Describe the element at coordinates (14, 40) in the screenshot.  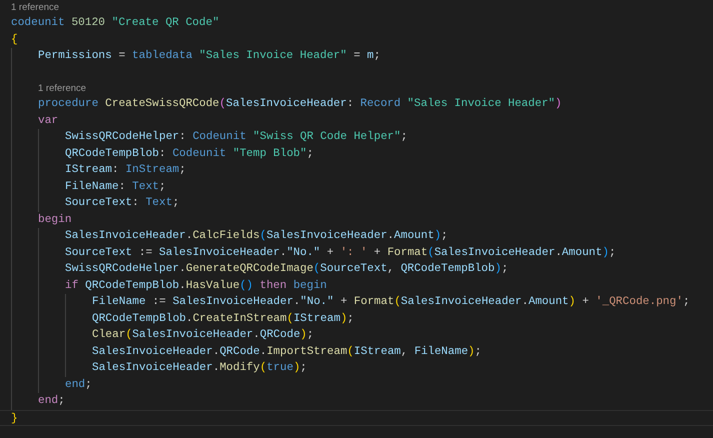
I see `code-line: {` at that location.